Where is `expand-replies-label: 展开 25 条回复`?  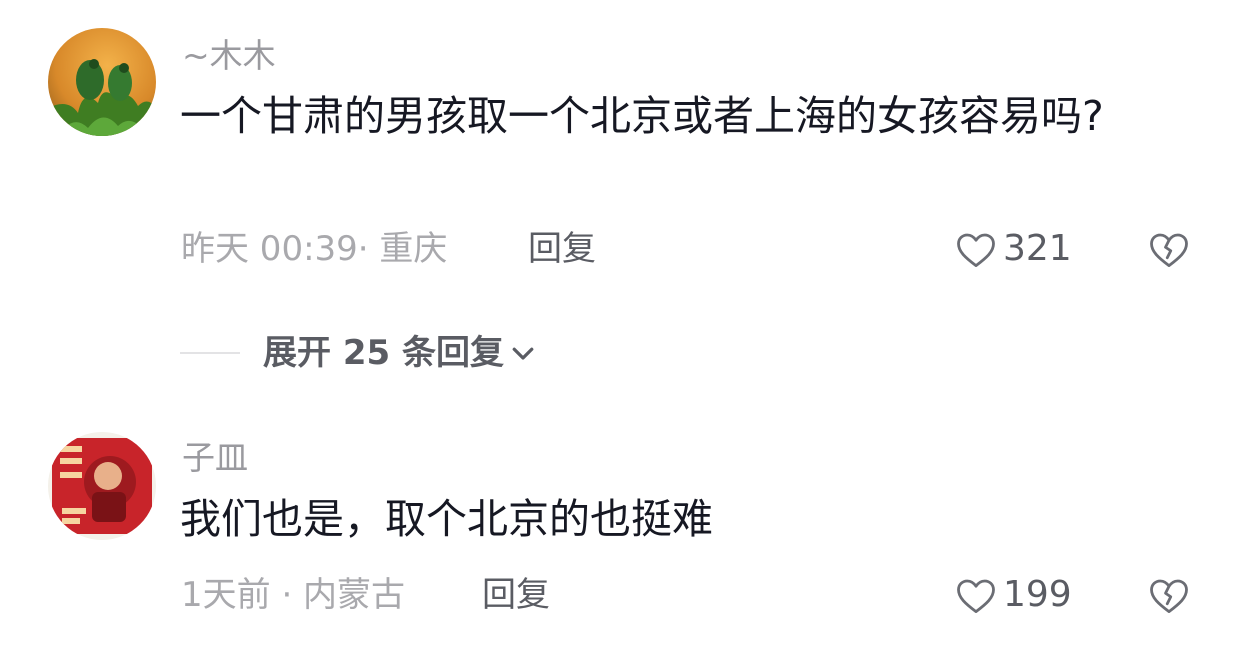
expand-replies-label: 展开 25 条回复 is located at coordinates (383, 353).